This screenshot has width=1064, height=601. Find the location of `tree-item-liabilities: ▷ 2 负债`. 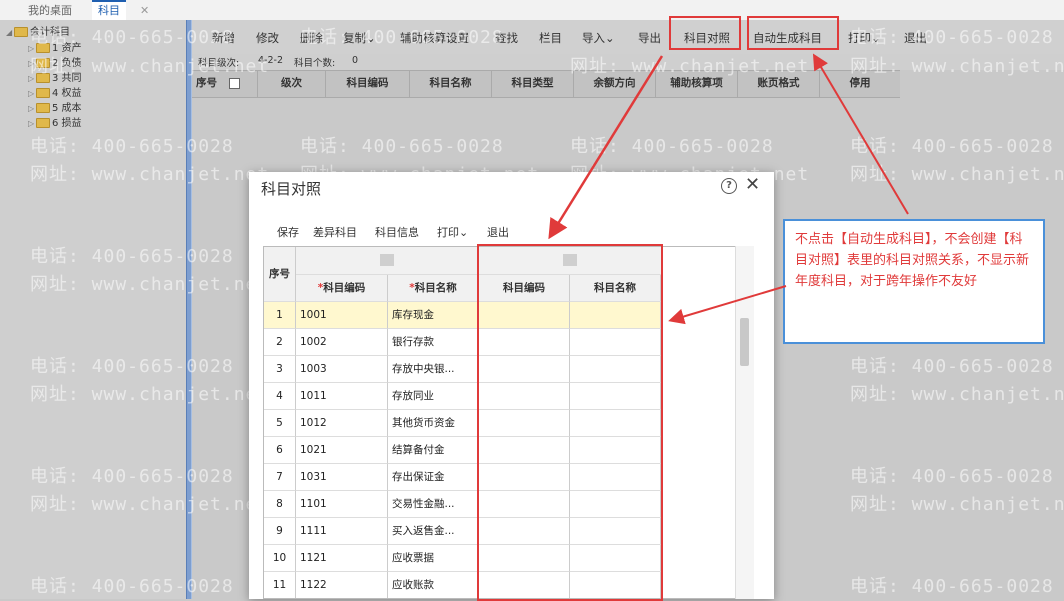

tree-item-liabilities: ▷ 2 负债 is located at coordinates (55, 64).